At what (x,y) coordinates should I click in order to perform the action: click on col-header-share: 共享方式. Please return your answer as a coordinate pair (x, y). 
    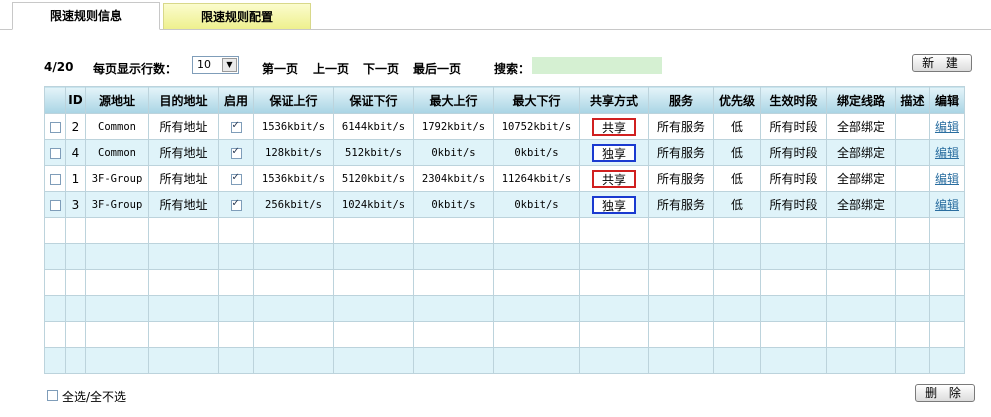
    Looking at the image, I should click on (614, 100).